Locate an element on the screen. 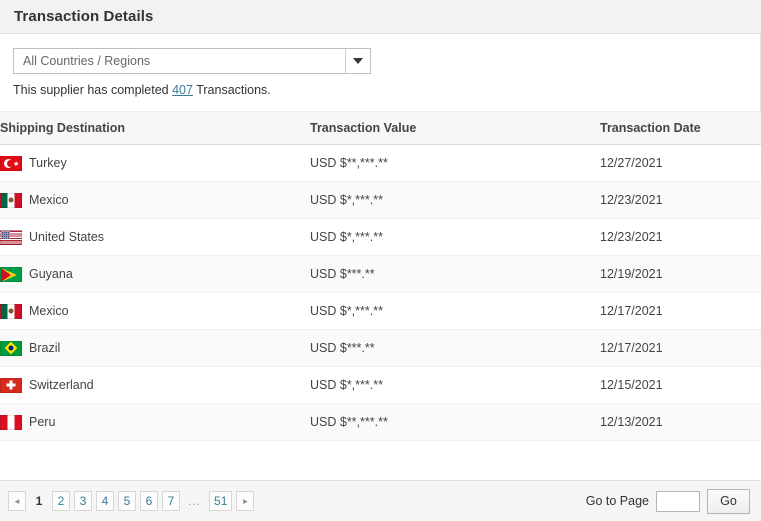 Image resolution: width=761 pixels, height=521 pixels. column-header-transaction-date: Transaction Date is located at coordinates (680, 128).